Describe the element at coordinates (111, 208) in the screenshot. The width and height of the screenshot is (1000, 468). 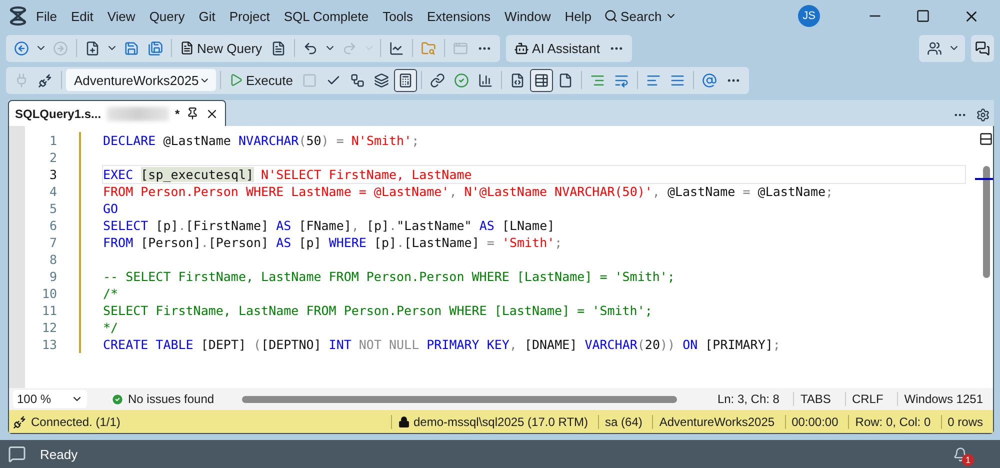
I see `code-line: GO` at that location.